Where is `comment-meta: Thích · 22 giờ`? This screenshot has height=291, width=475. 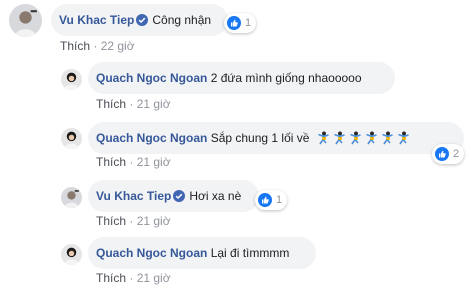
comment-meta: Thích · 22 giờ is located at coordinates (97, 46).